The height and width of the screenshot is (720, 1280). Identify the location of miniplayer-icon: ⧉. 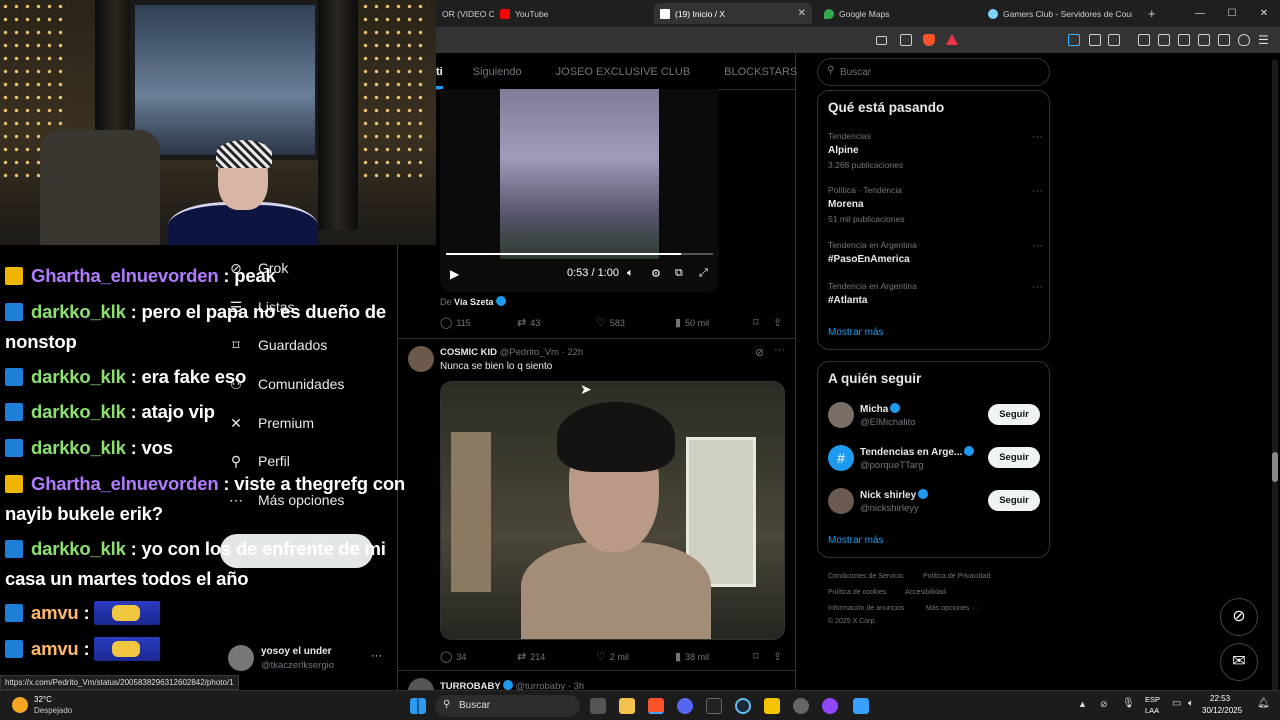
(679, 273).